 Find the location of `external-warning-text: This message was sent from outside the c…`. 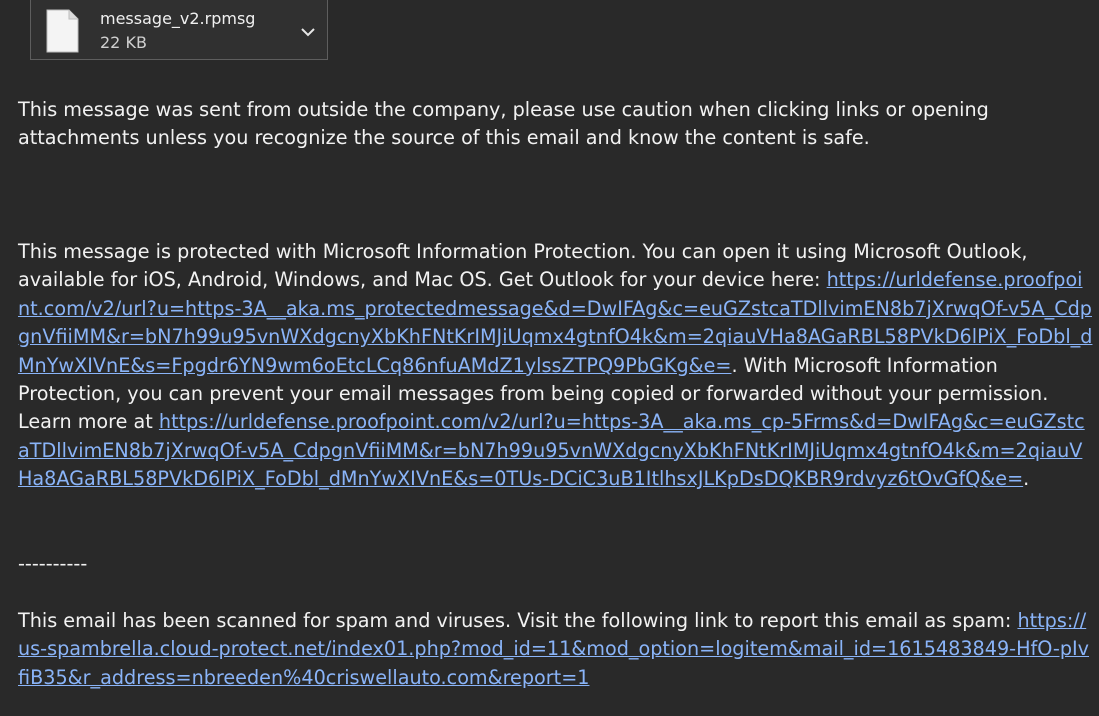

external-warning-text: This message was sent from outside the c… is located at coordinates (503, 124).